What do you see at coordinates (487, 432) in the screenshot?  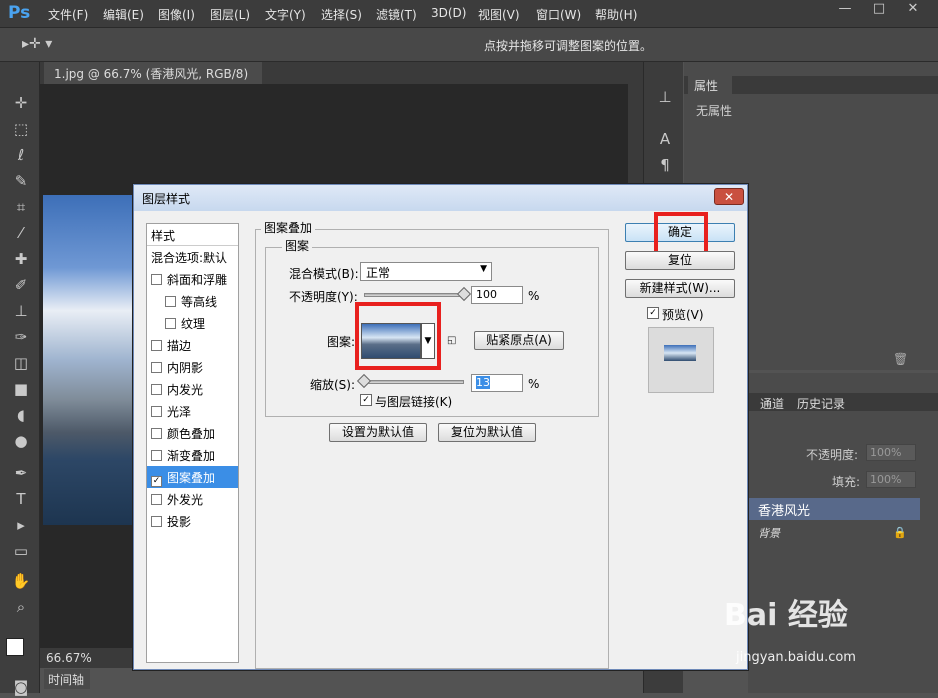 I see `reset-default-button: 复位为默认值` at bounding box center [487, 432].